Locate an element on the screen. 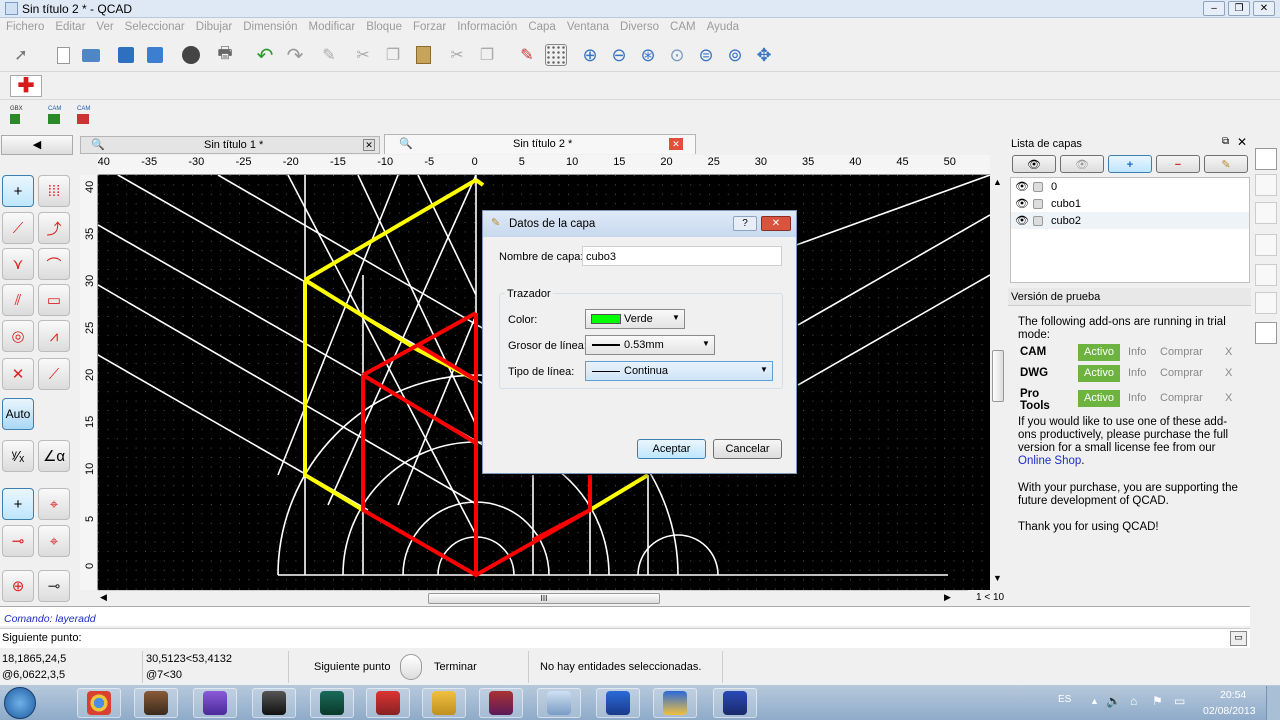  help-button: ? is located at coordinates (745, 223).